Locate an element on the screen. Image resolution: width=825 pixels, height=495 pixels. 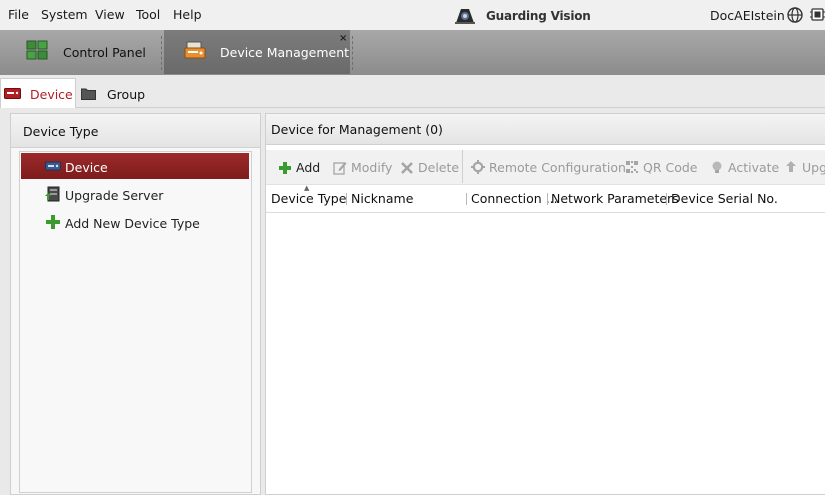
device-type-header: Device Type is located at coordinates (135, 131).